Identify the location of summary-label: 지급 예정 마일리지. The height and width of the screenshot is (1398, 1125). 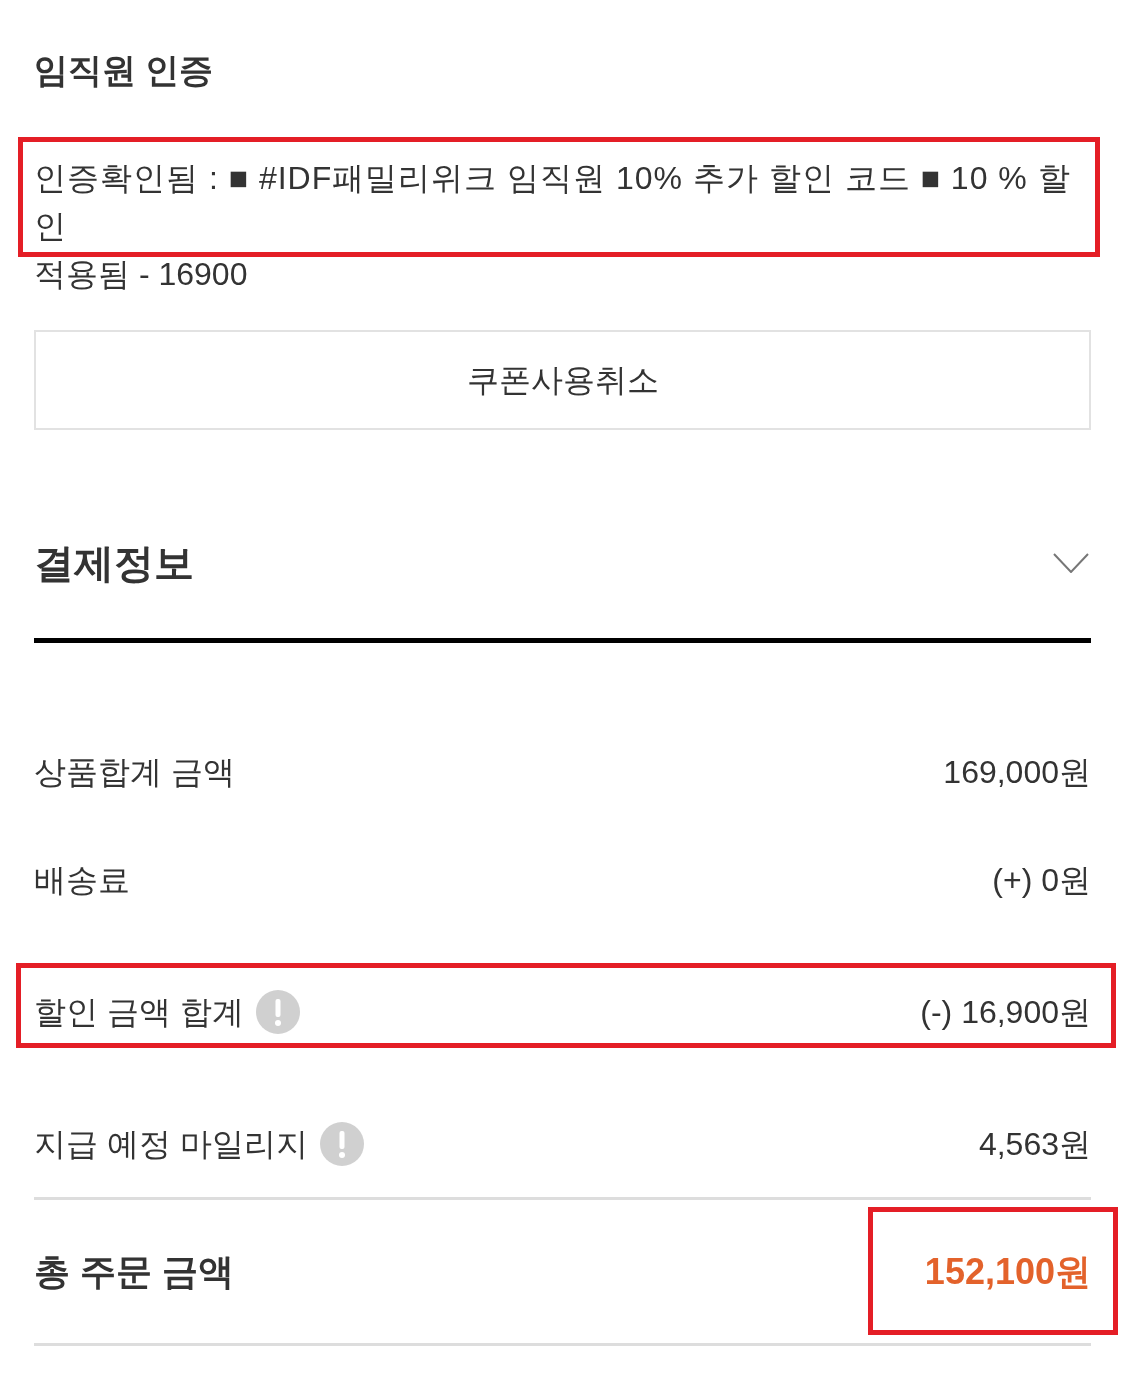
(171, 1144).